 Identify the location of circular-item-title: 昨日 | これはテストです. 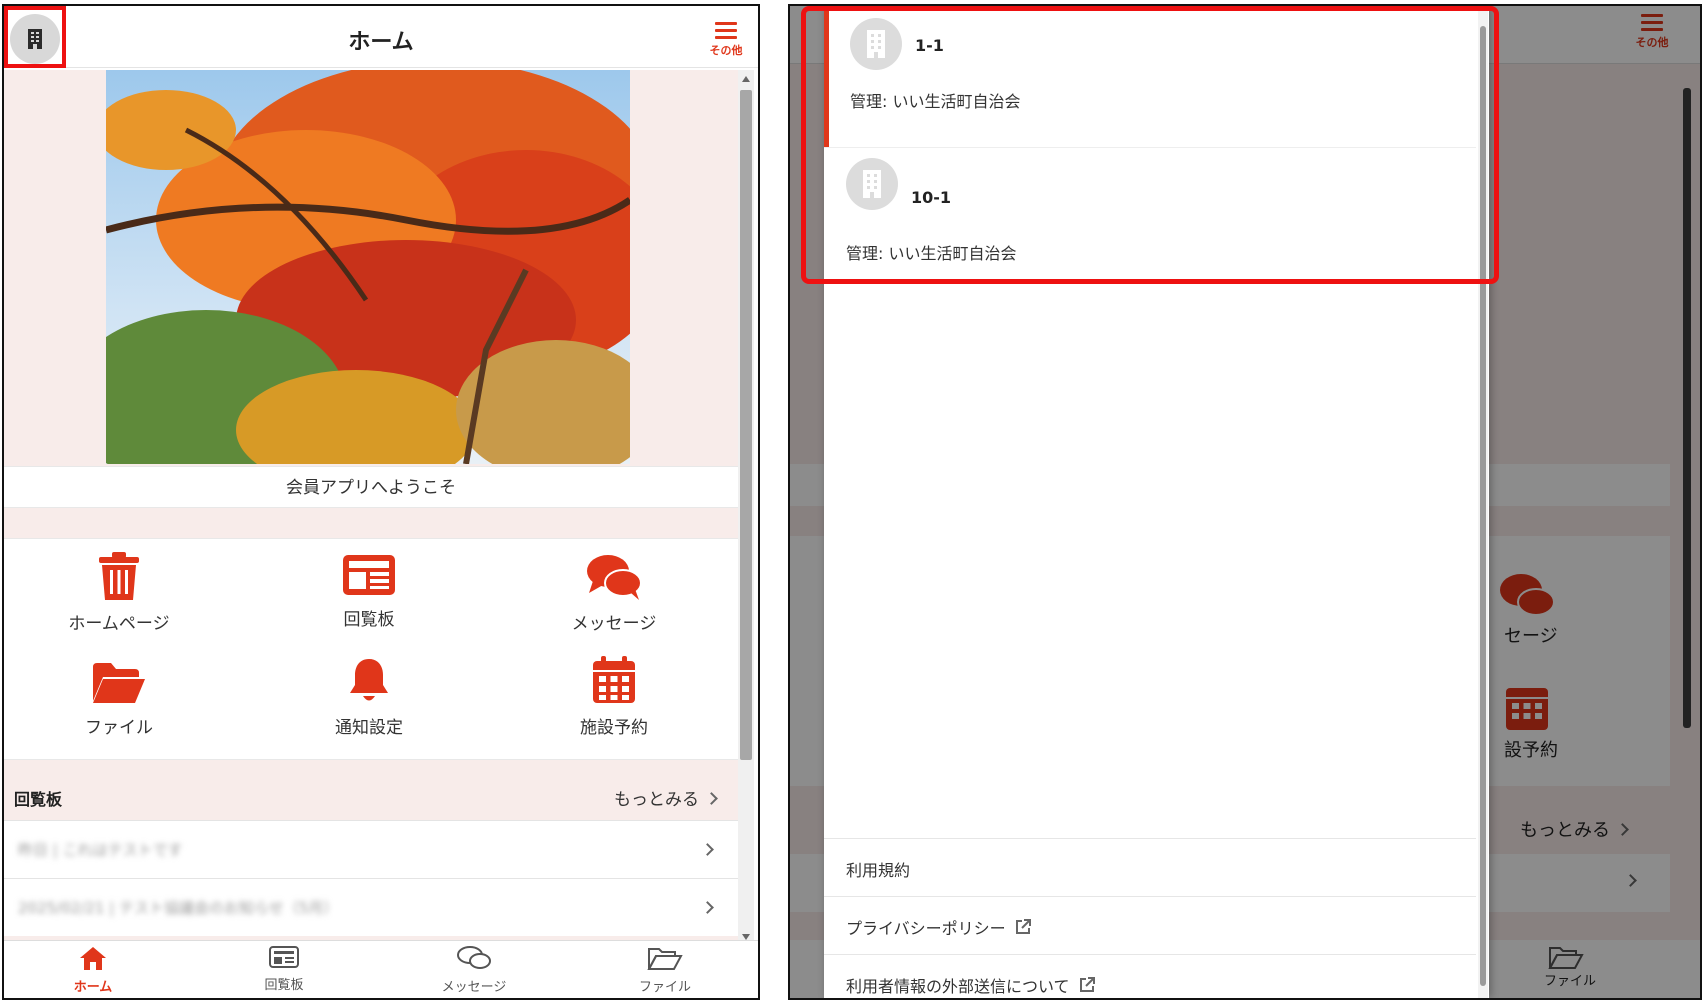
(100, 850).